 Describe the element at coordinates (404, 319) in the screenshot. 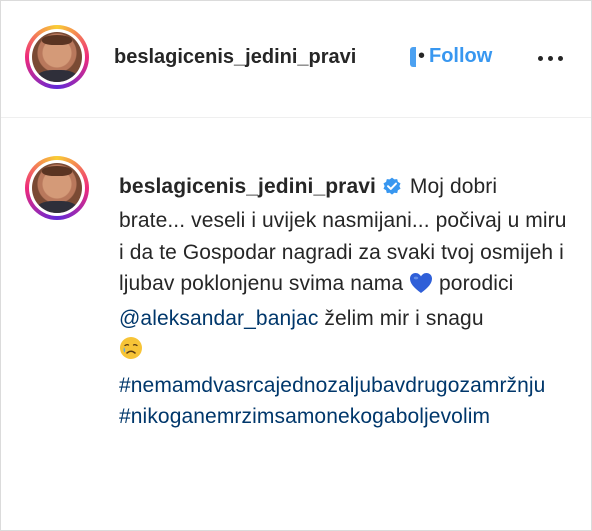

I see `caption-body-3: želim mir i snagu` at that location.